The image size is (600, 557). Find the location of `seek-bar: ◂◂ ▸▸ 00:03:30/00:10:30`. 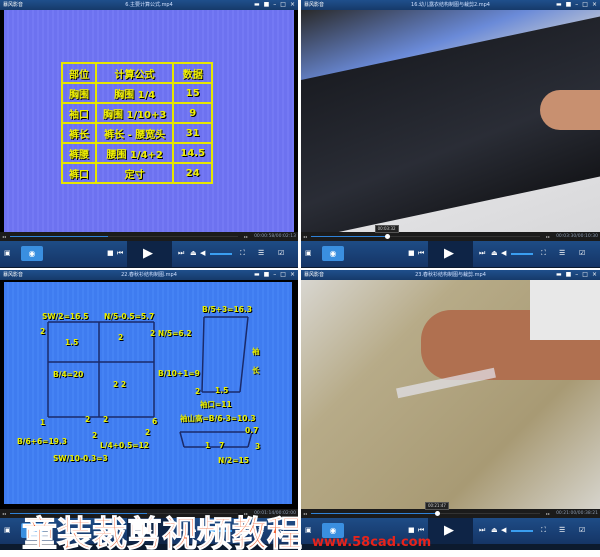

seek-bar: ◂◂ ▸▸ 00:03:30/00:10:30 is located at coordinates (450, 236).